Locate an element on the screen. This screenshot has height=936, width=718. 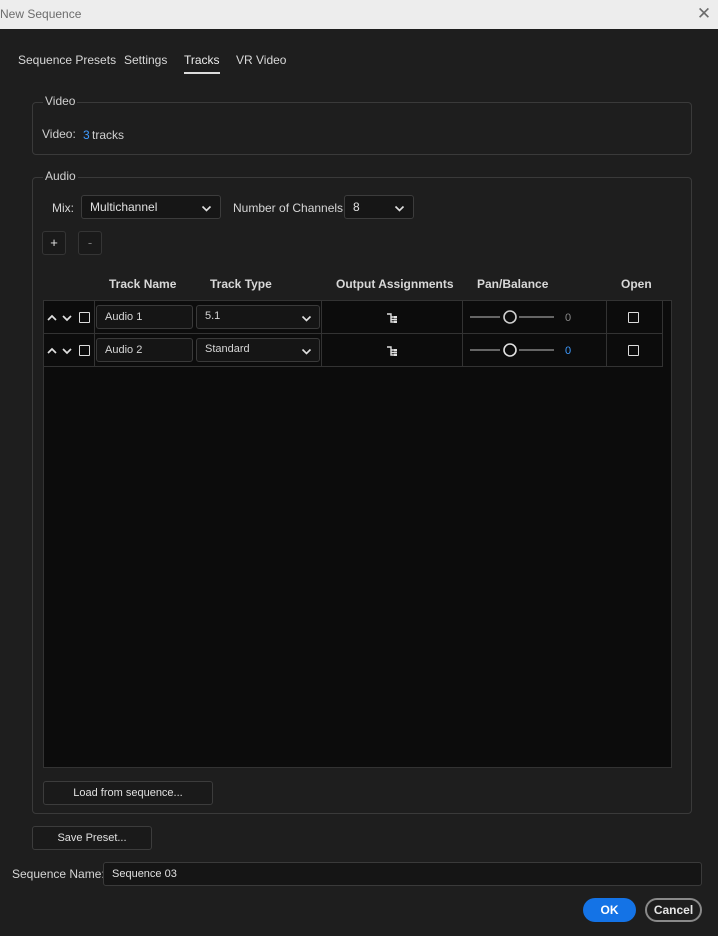
track-type-value: 5.1 is located at coordinates (213, 316).